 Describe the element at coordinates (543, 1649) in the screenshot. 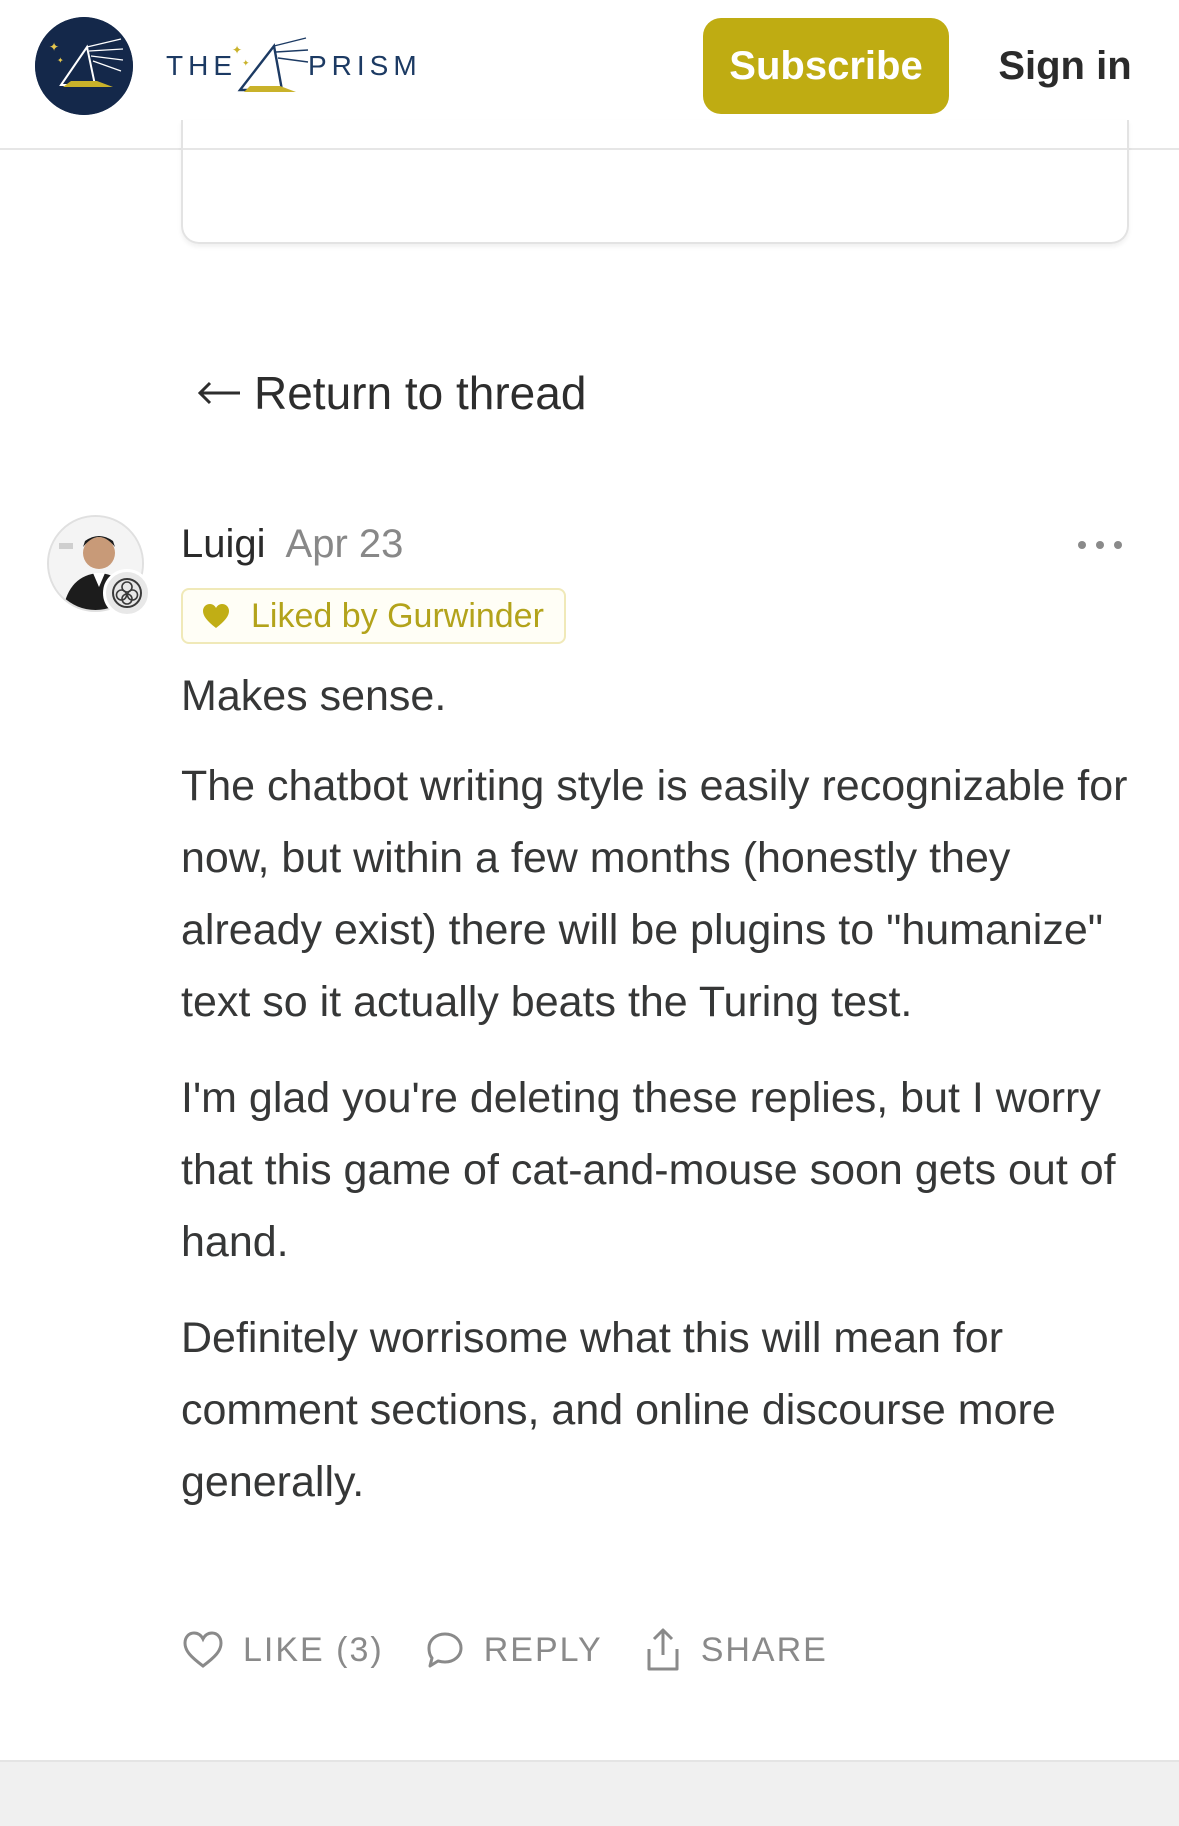

I see `reply-label: REPLY` at that location.